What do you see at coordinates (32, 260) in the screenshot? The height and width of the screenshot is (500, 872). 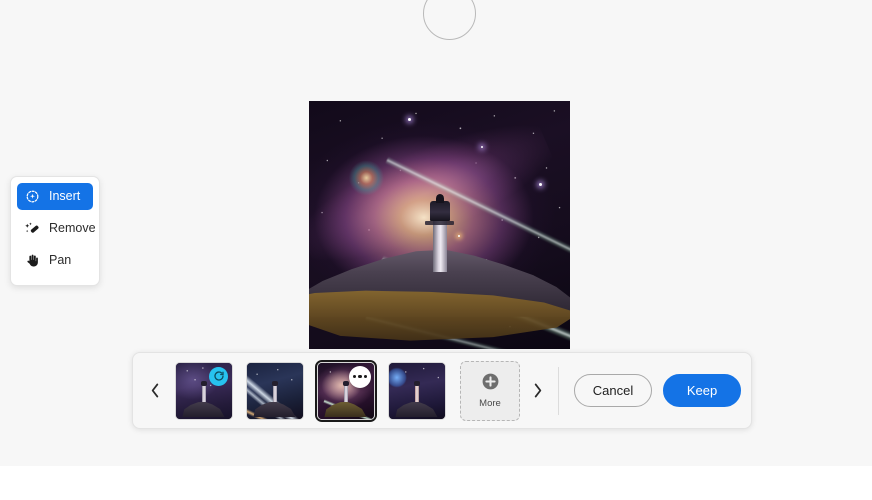 I see `hand-icon` at bounding box center [32, 260].